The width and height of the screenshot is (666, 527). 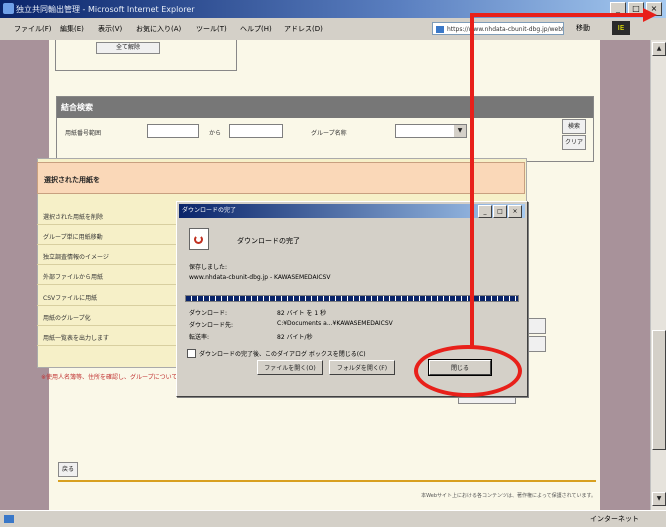 I want to click on top-box: 全て解除, so click(x=146, y=55).